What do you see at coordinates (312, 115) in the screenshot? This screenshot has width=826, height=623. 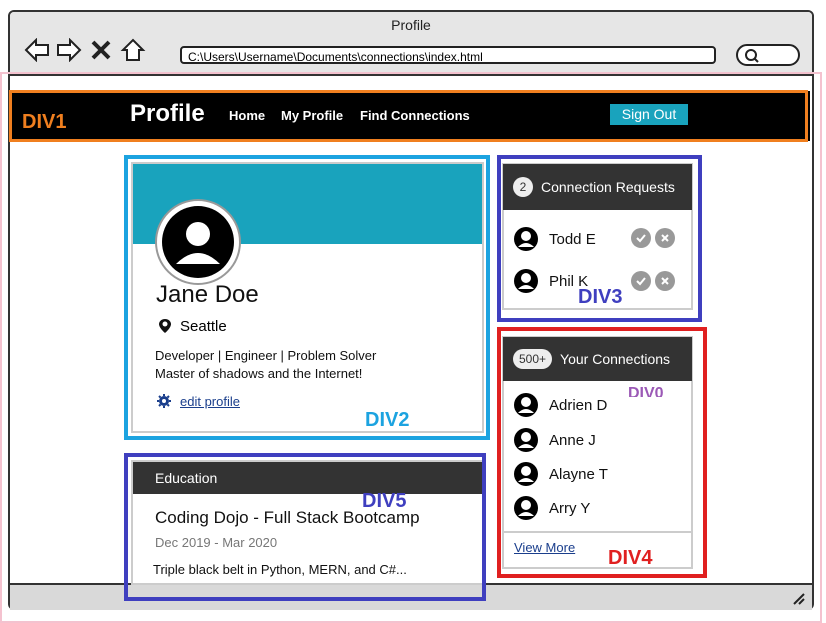 I see `nav-my-profile: My Profile` at bounding box center [312, 115].